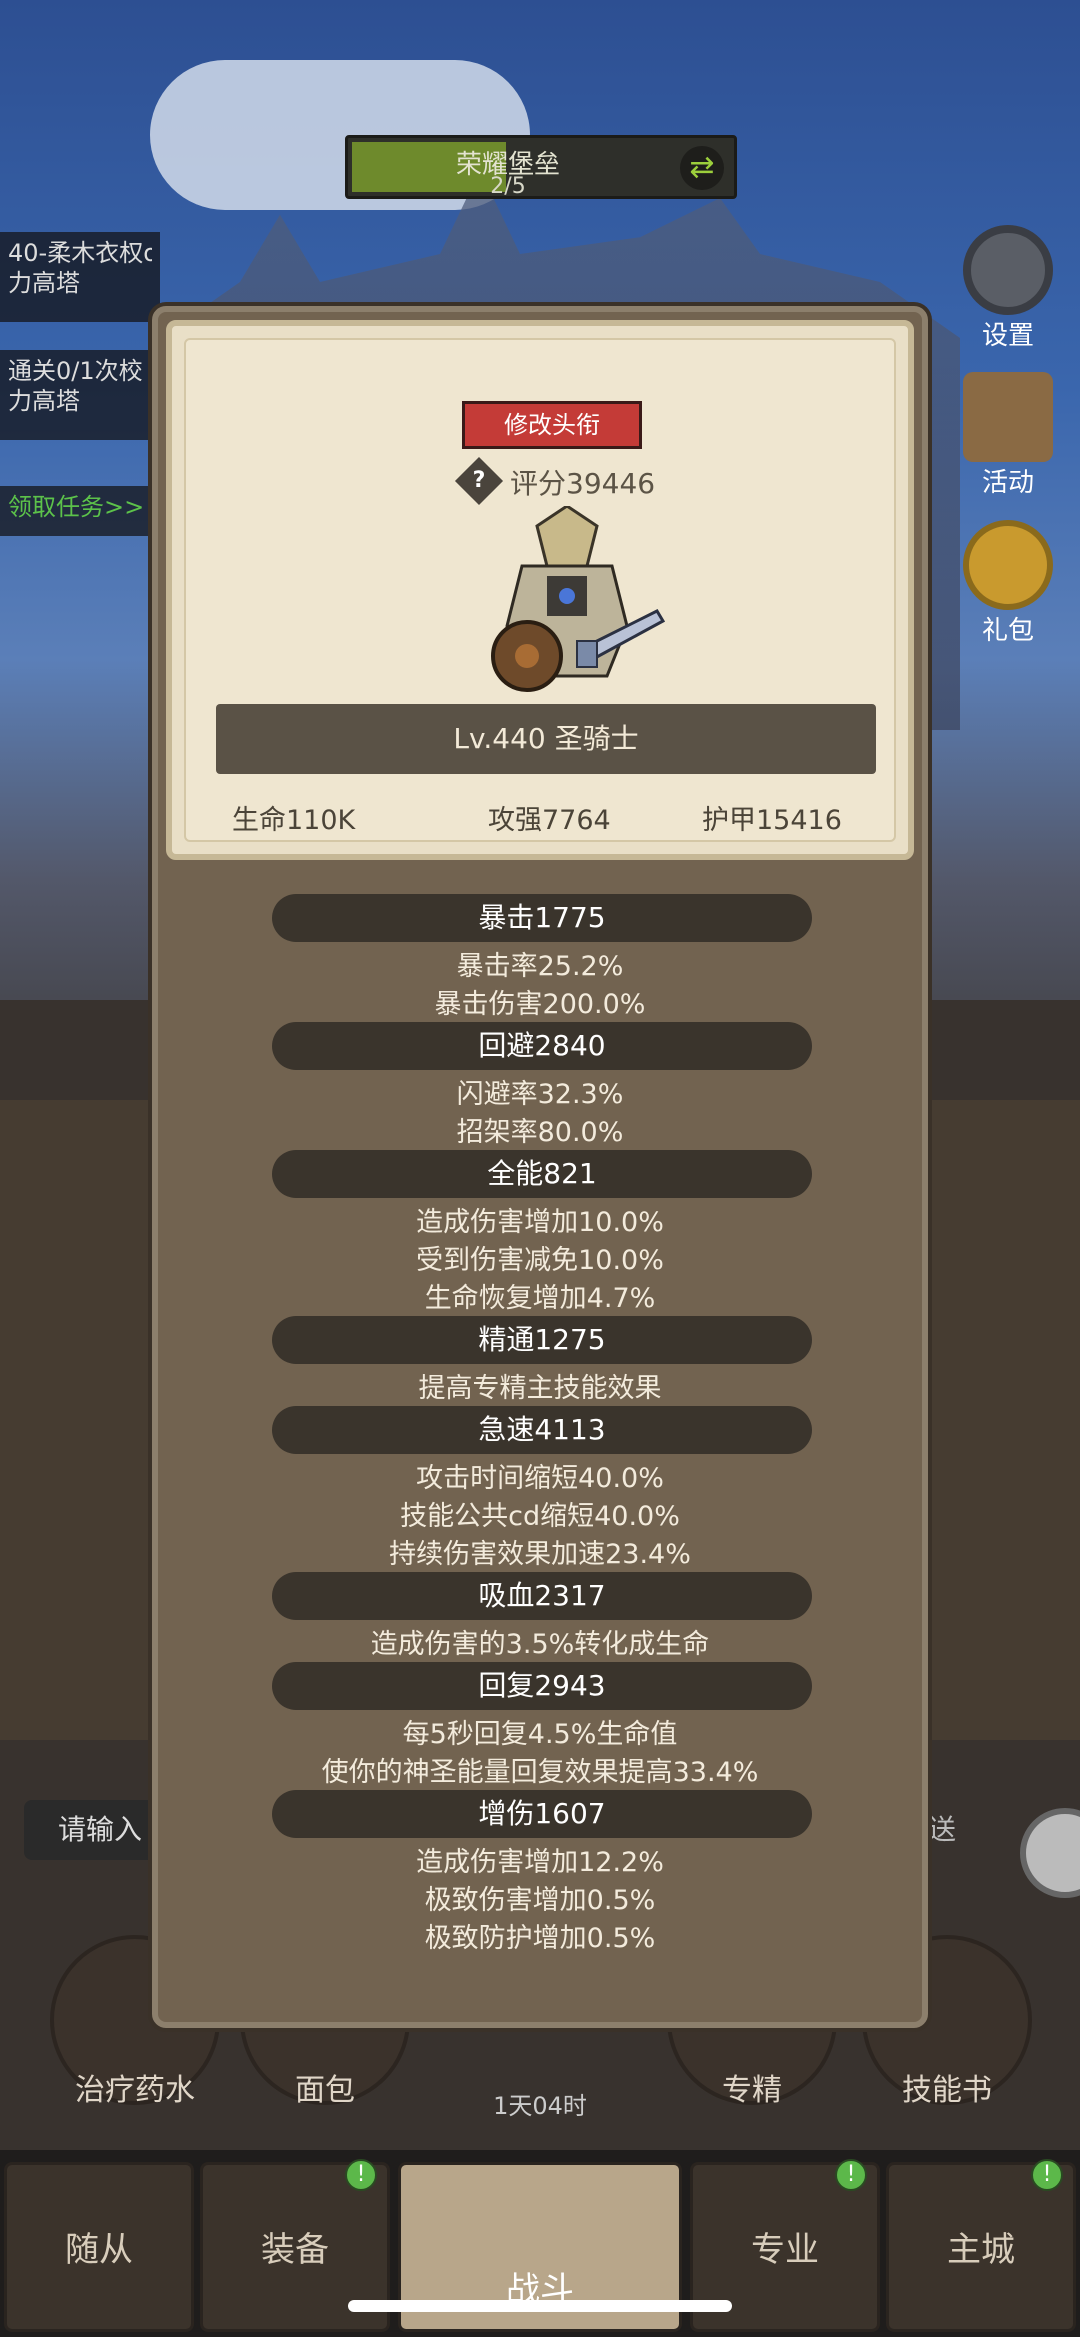 This screenshot has height=2337, width=1080. Describe the element at coordinates (1008, 417) in the screenshot. I see `activity-scroll-icon` at that location.